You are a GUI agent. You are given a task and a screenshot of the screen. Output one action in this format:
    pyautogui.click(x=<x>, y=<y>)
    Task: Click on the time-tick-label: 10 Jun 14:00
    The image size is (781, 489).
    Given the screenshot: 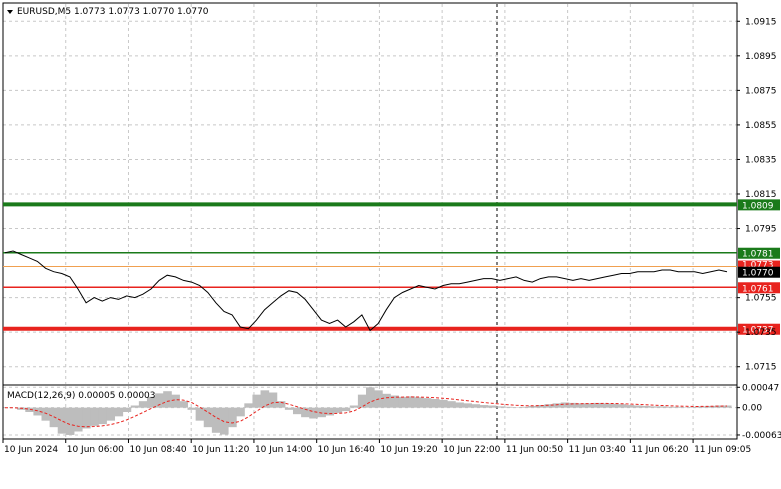 What is the action you would take?
    pyautogui.click(x=283, y=450)
    